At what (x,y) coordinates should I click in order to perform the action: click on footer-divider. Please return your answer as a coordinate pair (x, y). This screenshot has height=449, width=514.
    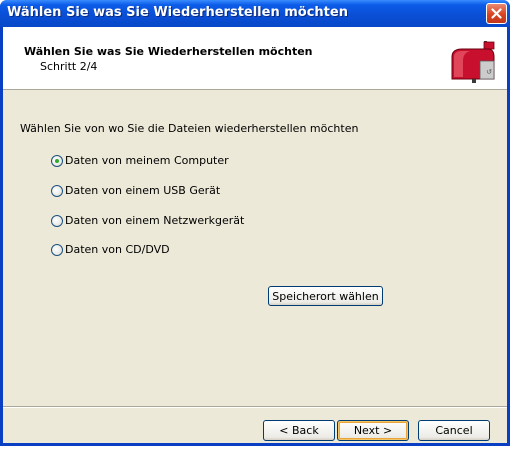
    Looking at the image, I should click on (255, 407).